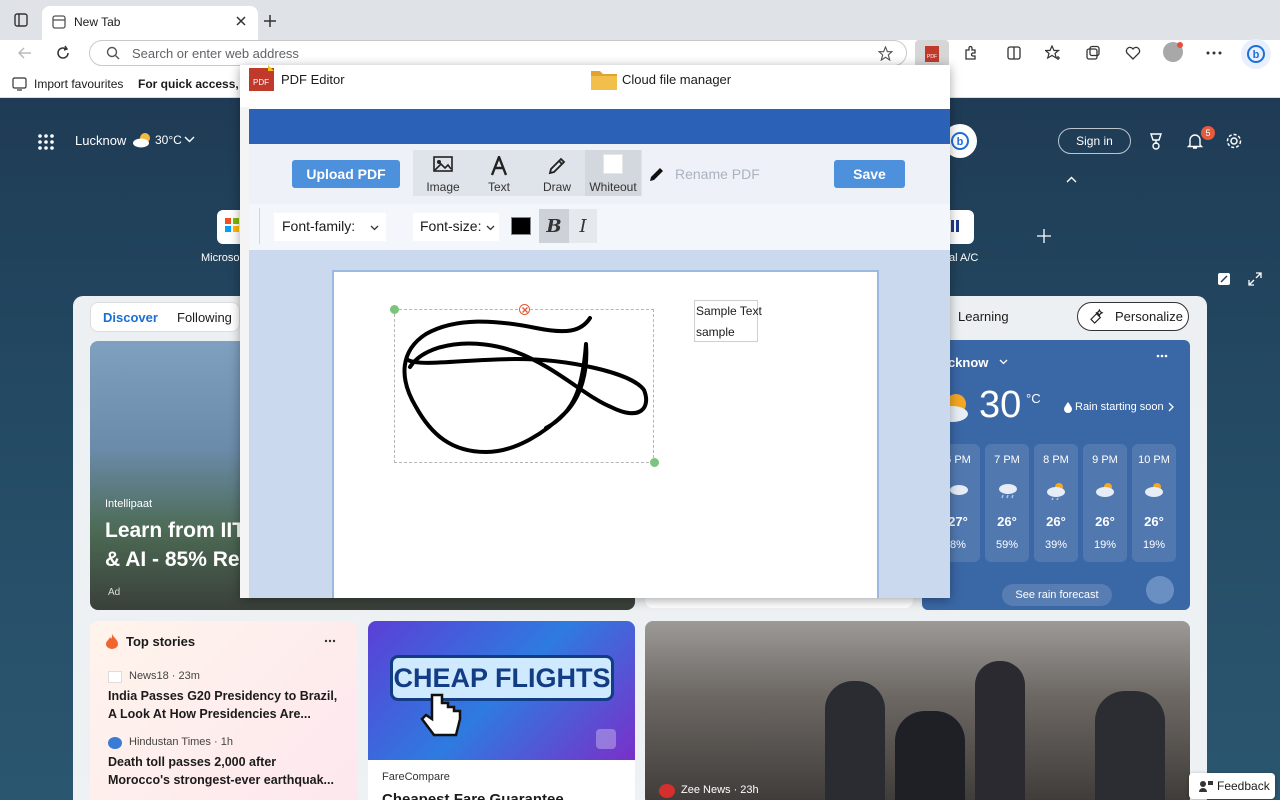 This screenshot has height=800, width=1280. Describe the element at coordinates (172, 559) in the screenshot. I see `hero-title-line2: & AI - 85% Re` at that location.